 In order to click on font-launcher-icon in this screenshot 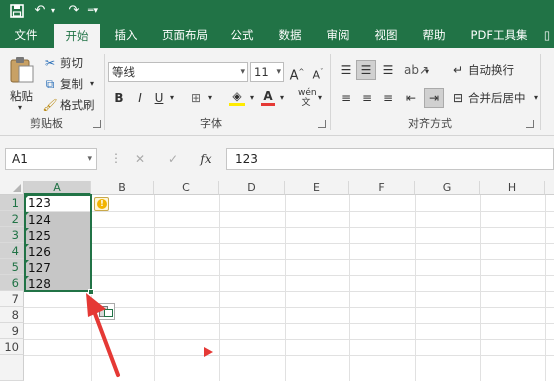, I will do `click(322, 124)`.